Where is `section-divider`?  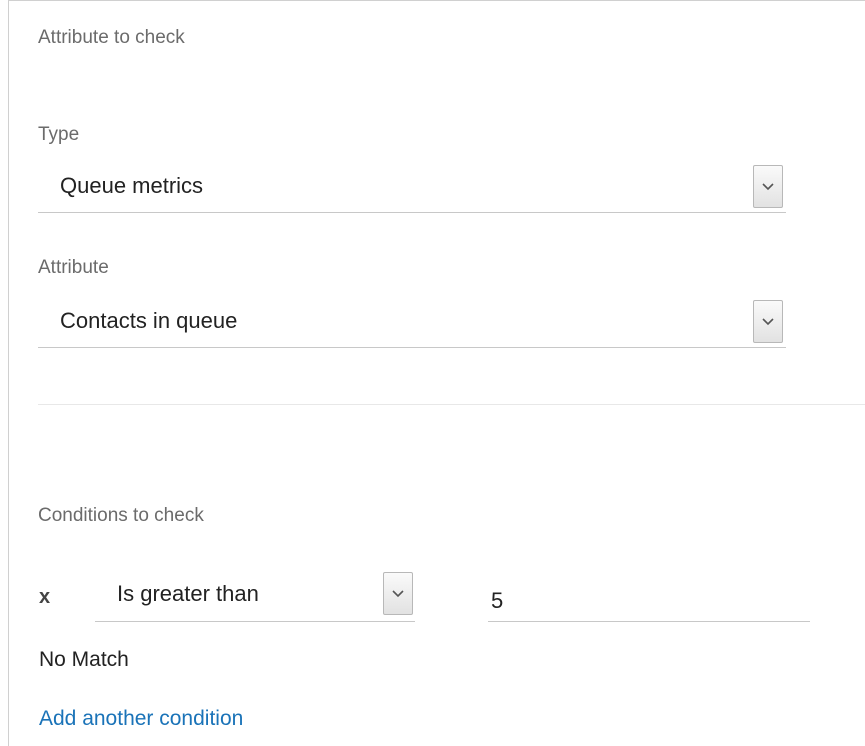
section-divider is located at coordinates (451, 404).